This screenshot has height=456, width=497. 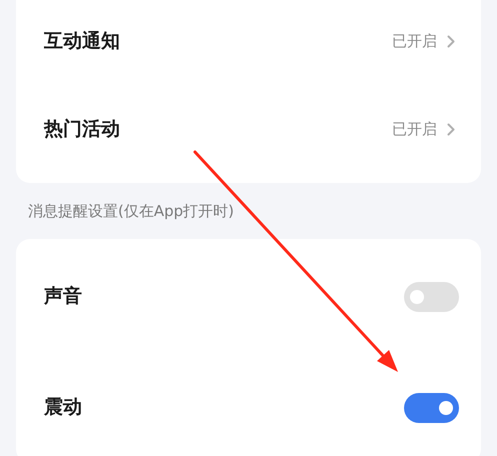 What do you see at coordinates (82, 129) in the screenshot?
I see `setting-label: 热门活动` at bounding box center [82, 129].